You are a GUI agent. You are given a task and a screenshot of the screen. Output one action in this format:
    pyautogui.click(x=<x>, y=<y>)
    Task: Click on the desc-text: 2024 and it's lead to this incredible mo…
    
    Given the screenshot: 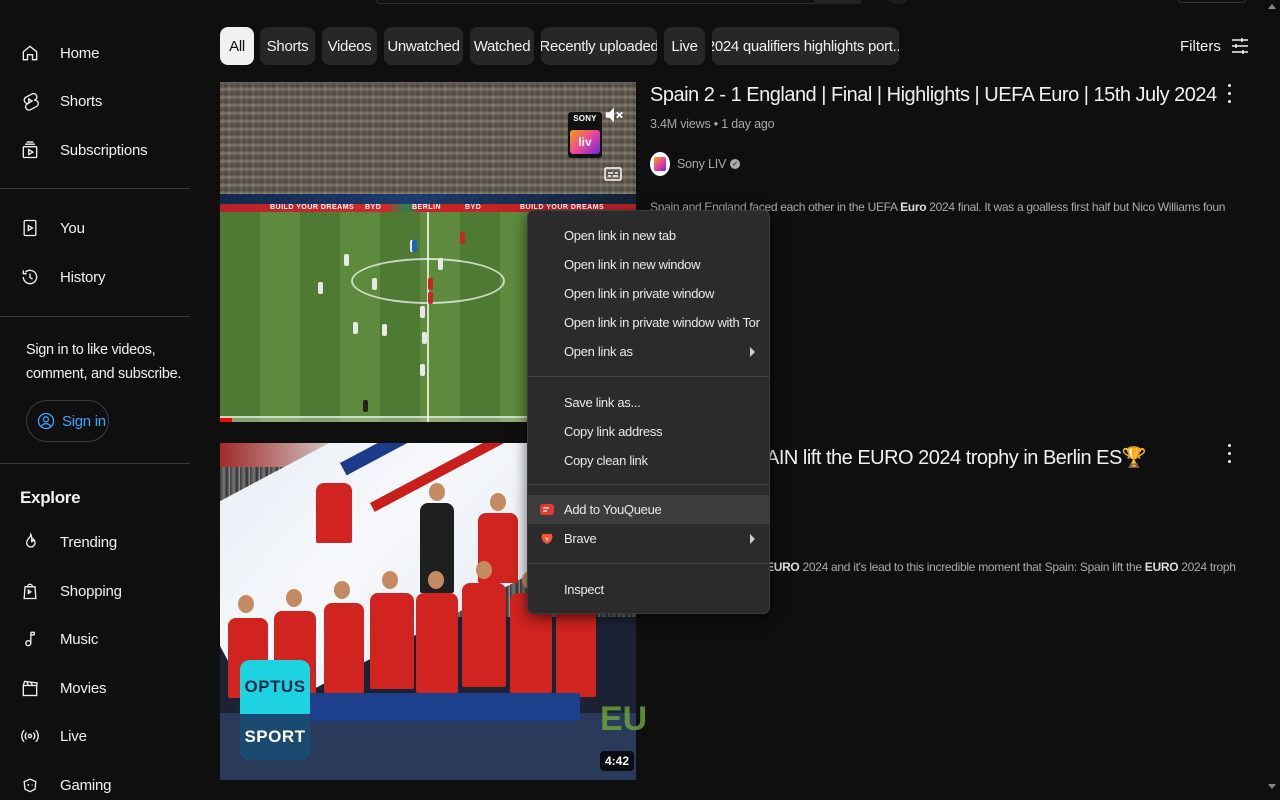 What is the action you would take?
    pyautogui.click(x=972, y=567)
    